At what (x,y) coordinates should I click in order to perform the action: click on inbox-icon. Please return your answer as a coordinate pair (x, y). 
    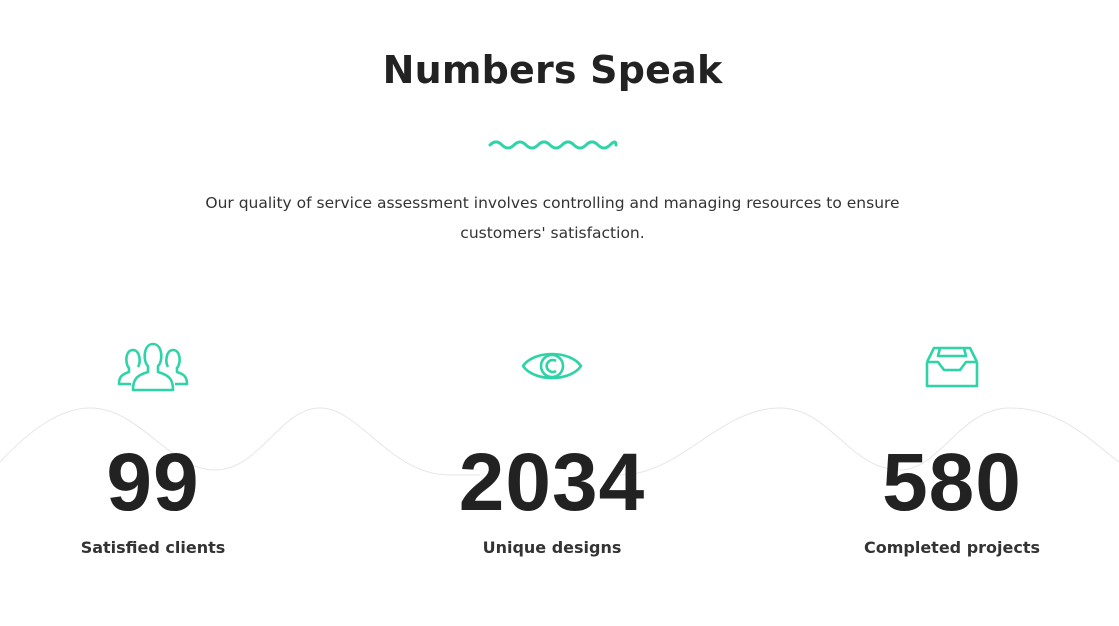
    Looking at the image, I should click on (952, 367).